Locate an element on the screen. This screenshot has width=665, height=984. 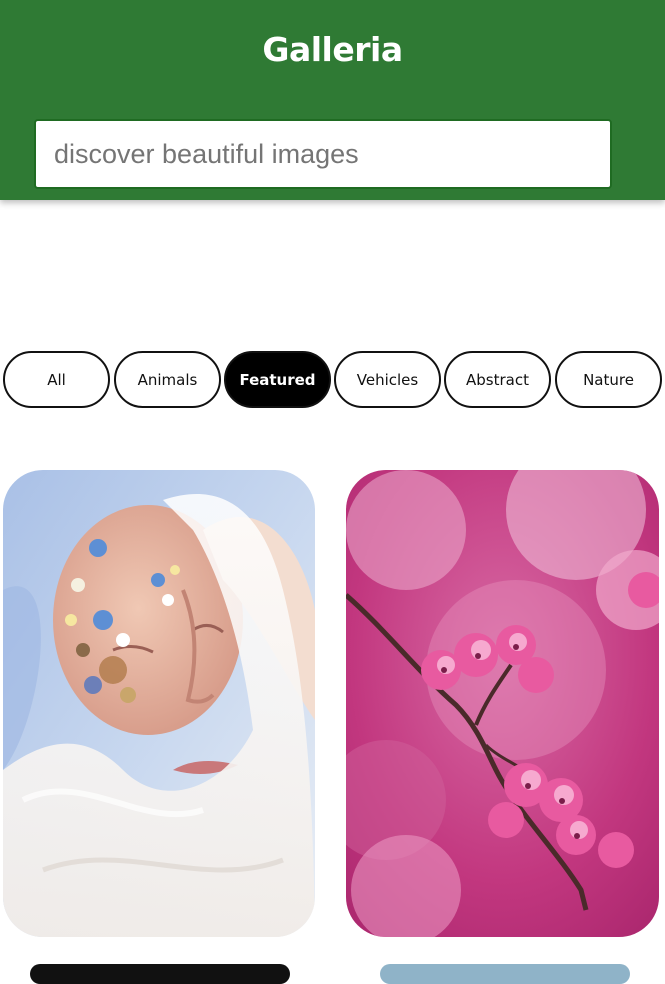
gallery-image-peek-left is located at coordinates (160, 974).